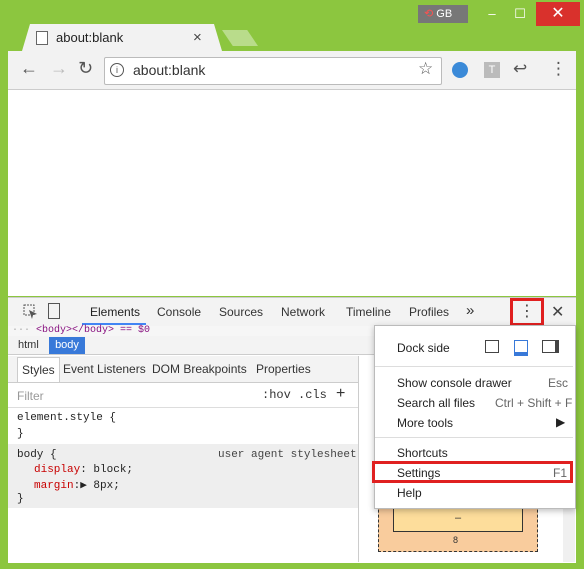 This screenshot has width=584, height=569. Describe the element at coordinates (436, 403) in the screenshot. I see `menu-item-search-all-files: Search all files` at that location.